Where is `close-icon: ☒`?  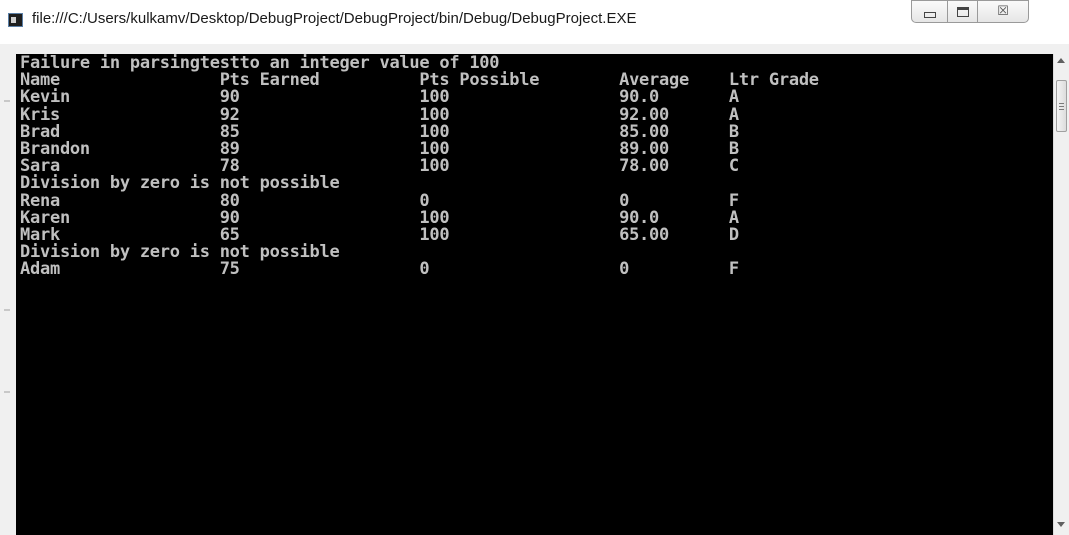 close-icon: ☒ is located at coordinates (1003, 11).